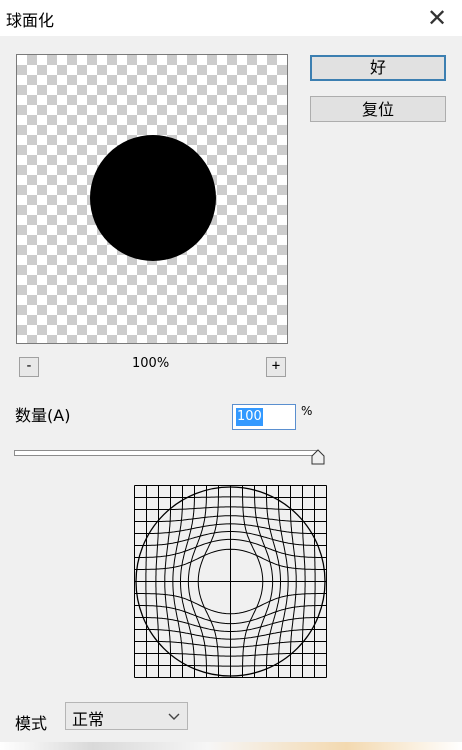  Describe the element at coordinates (30, 20) in the screenshot. I see `window-title: 球面化` at that location.